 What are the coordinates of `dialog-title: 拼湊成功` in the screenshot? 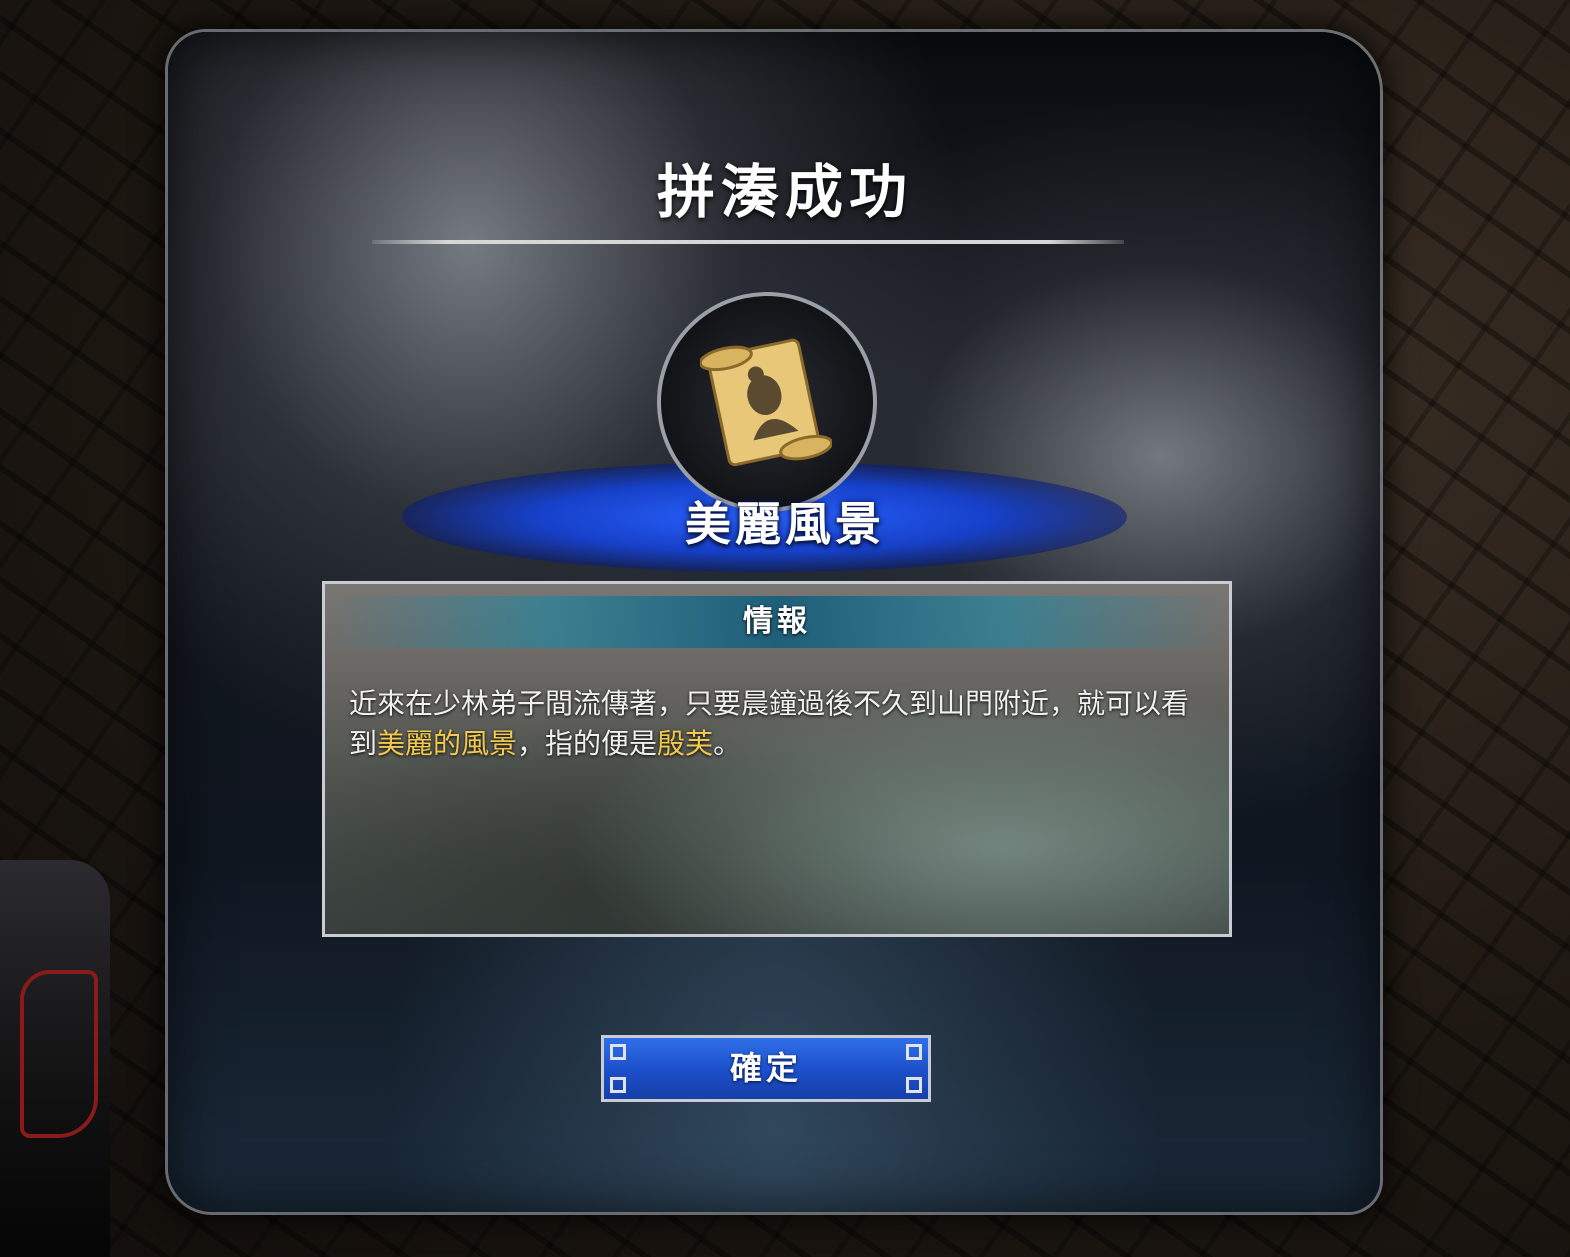 It's located at (784, 192).